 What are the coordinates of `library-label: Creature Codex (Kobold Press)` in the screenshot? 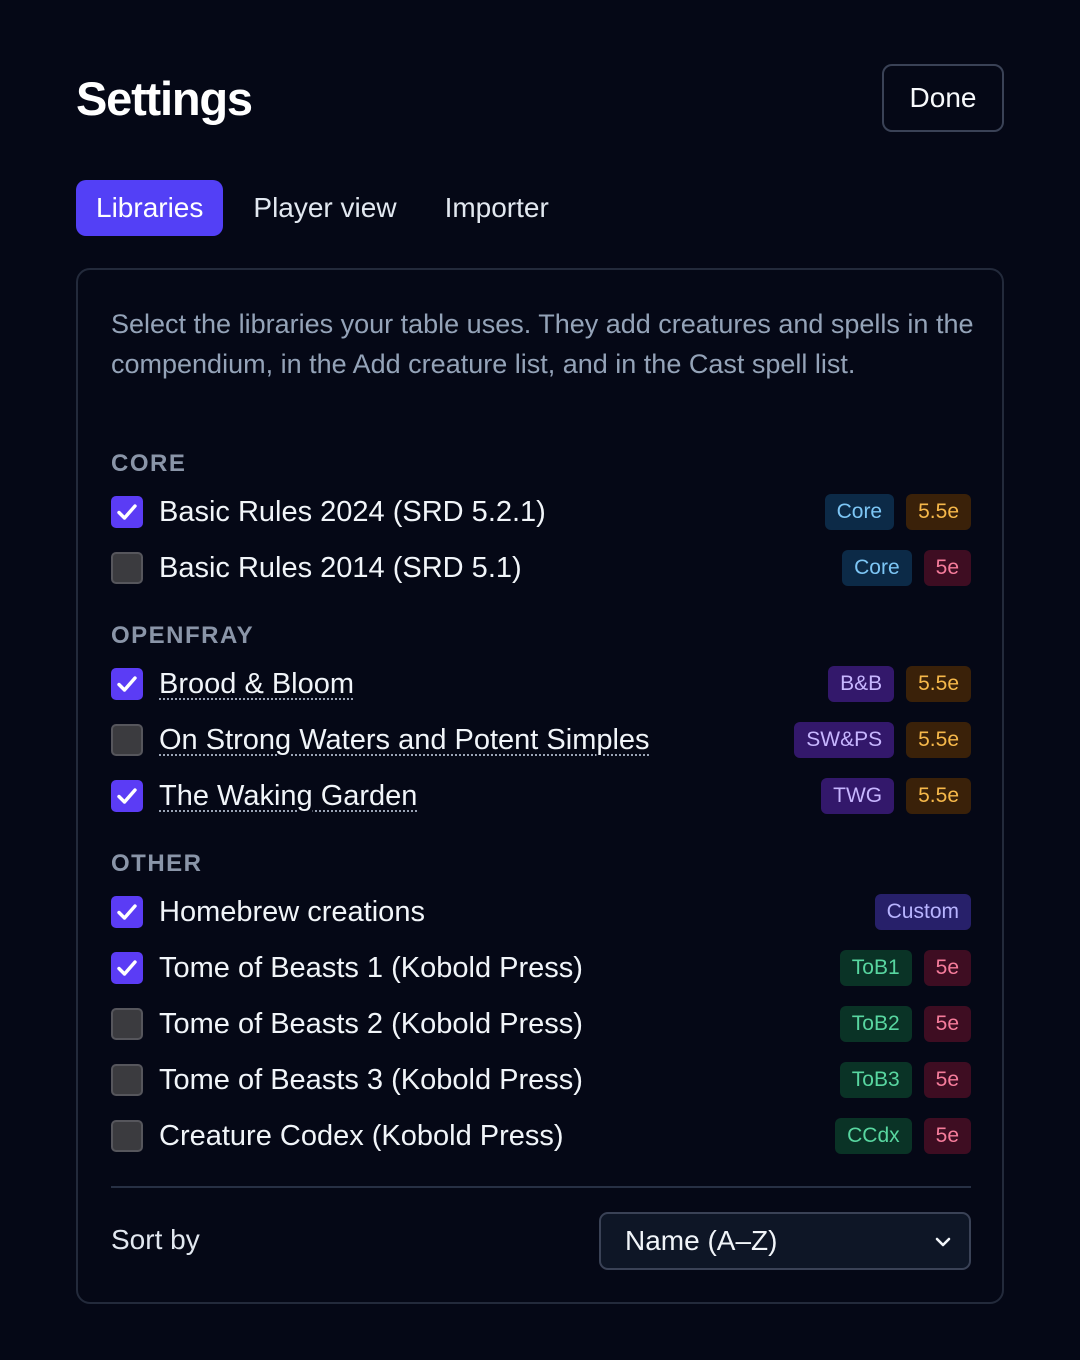 It's located at (361, 1135).